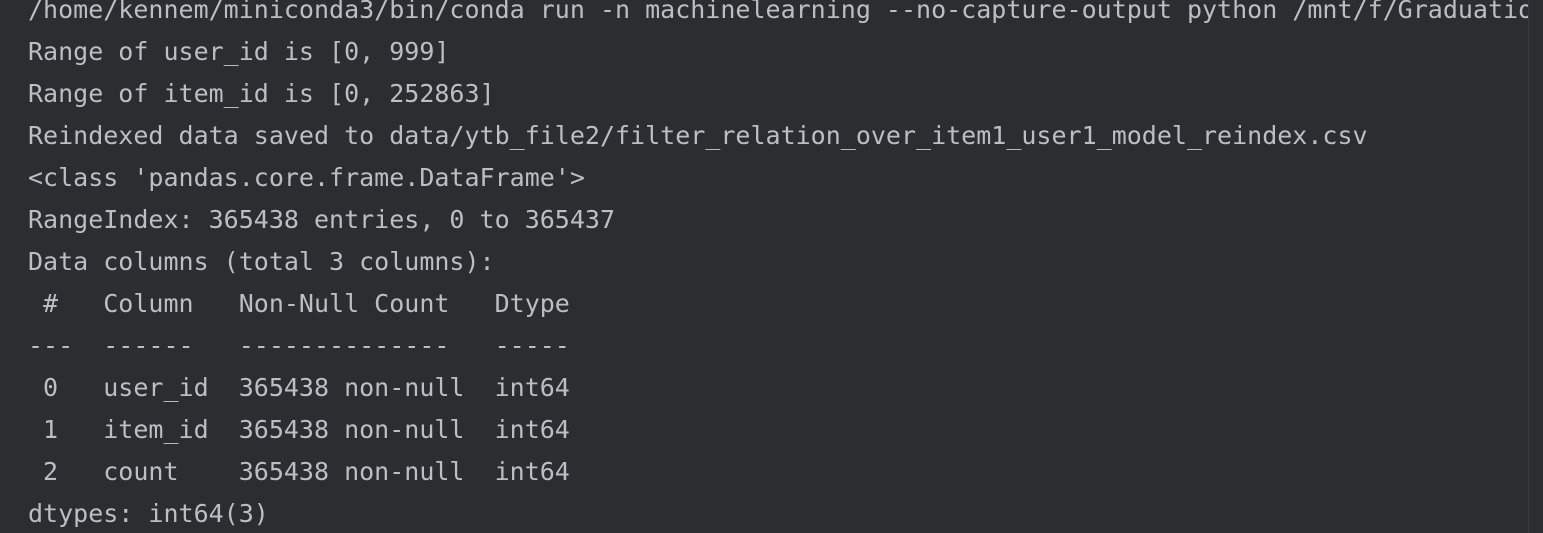  What do you see at coordinates (306, 177) in the screenshot?
I see `output-line-class: <class 'pandas.core.frame.DataFrame'>` at bounding box center [306, 177].